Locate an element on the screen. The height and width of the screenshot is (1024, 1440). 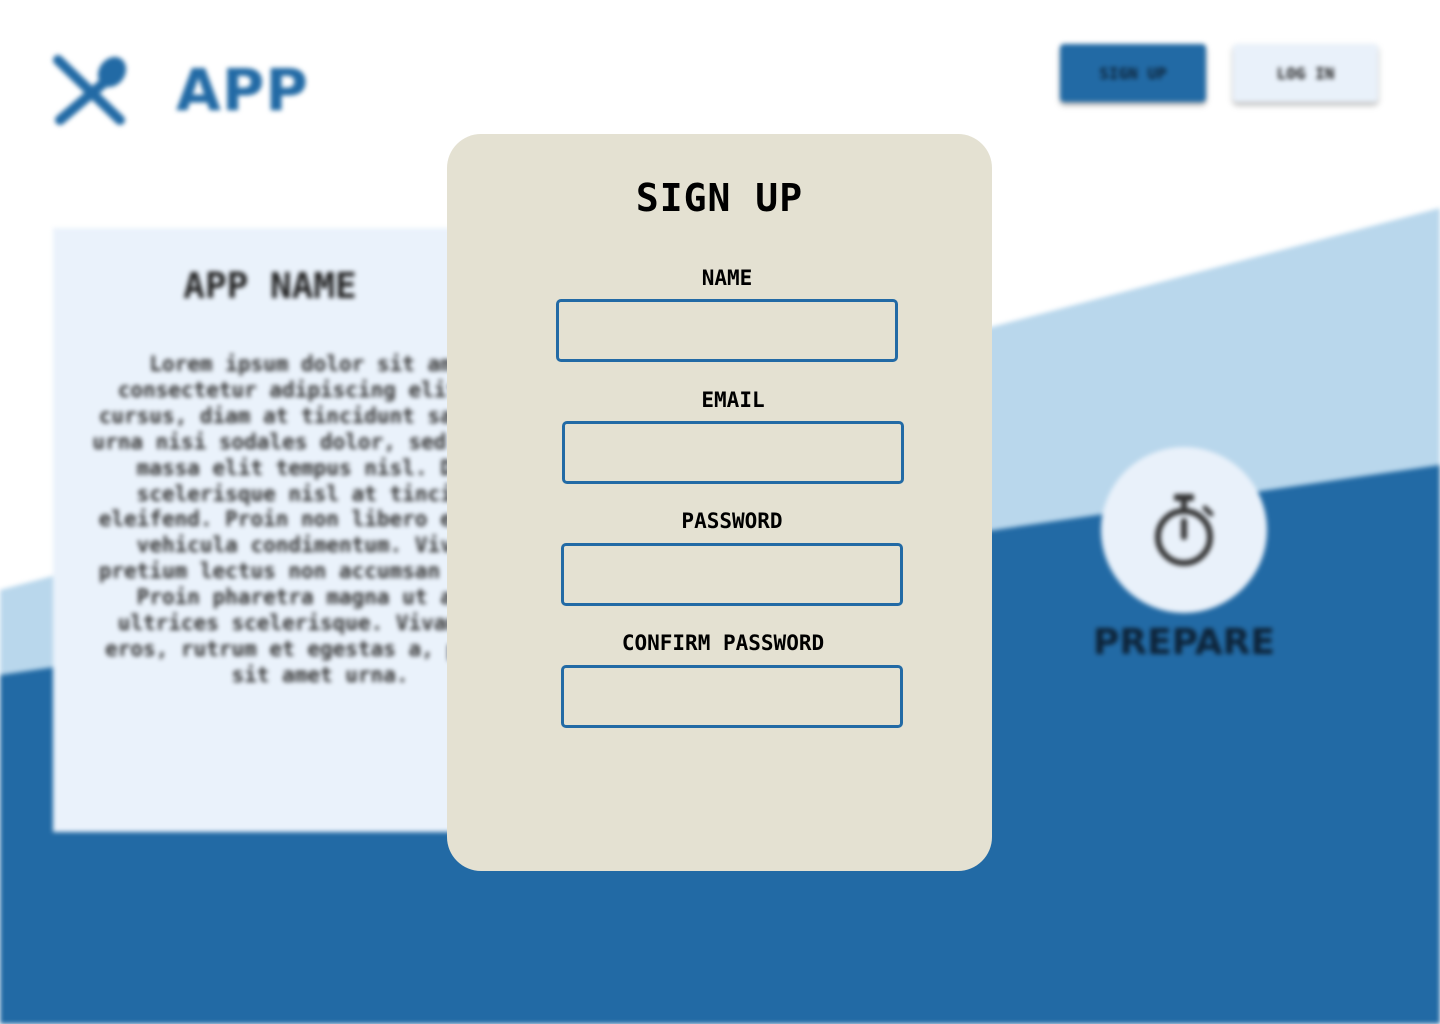
name-field-label: NAME is located at coordinates (727, 278).